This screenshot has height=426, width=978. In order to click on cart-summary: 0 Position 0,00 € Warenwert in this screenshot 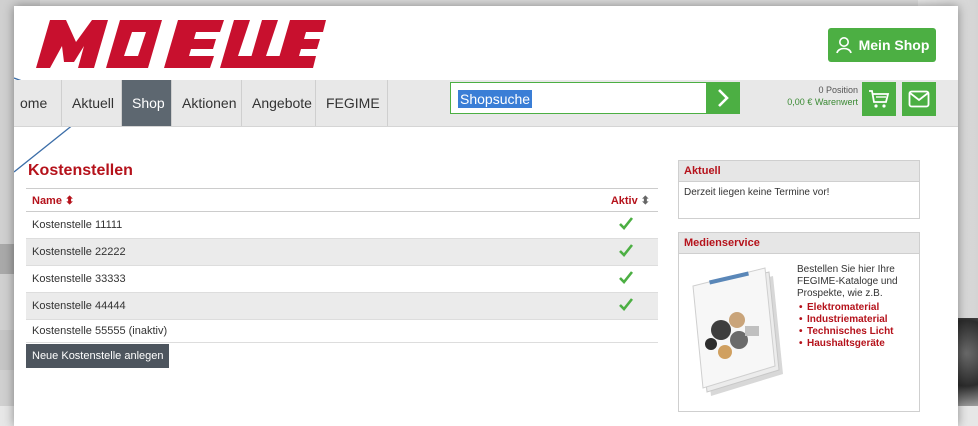, I will do `click(806, 96)`.